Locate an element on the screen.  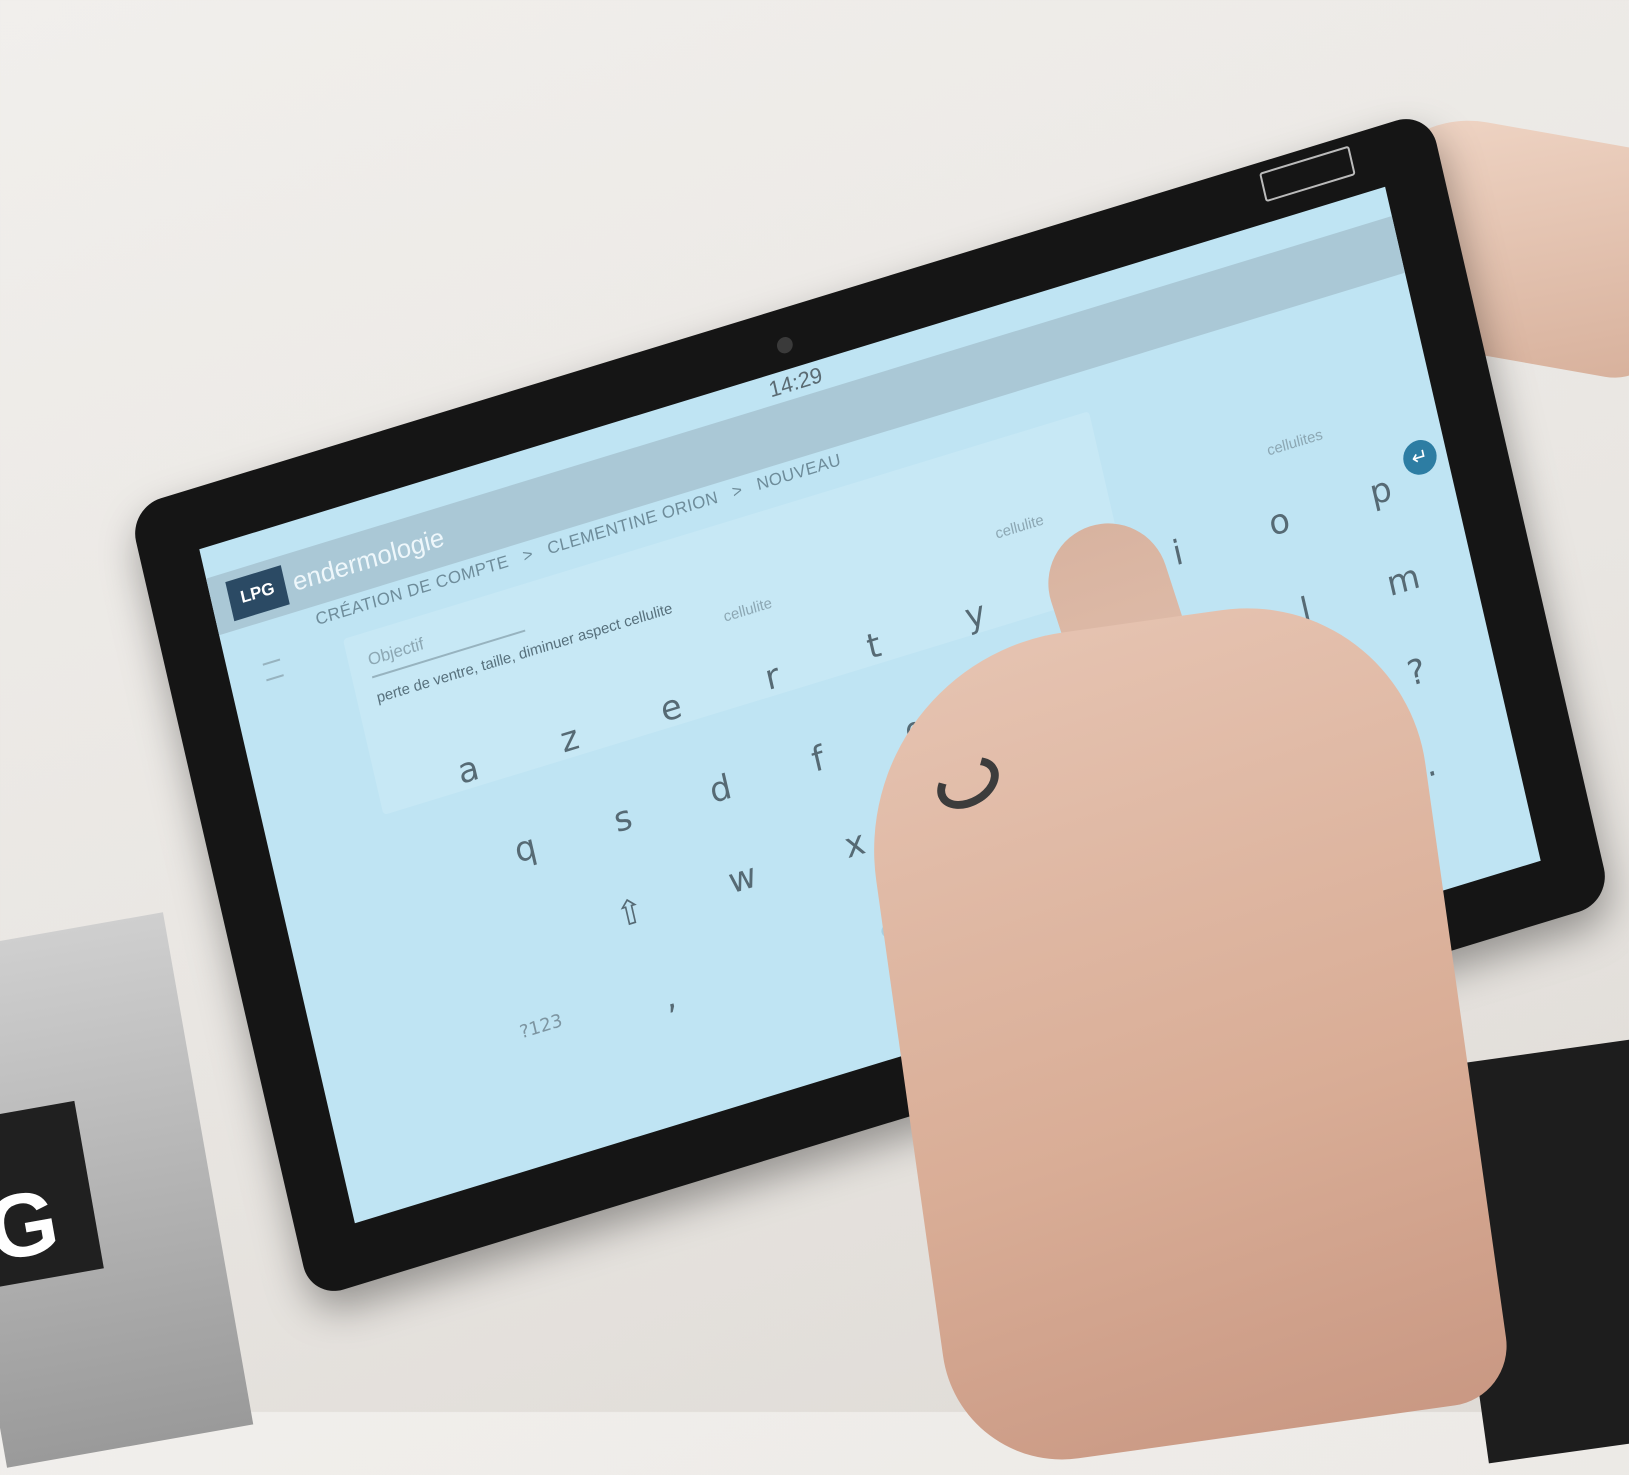
key-s: s is located at coordinates (623, 819).